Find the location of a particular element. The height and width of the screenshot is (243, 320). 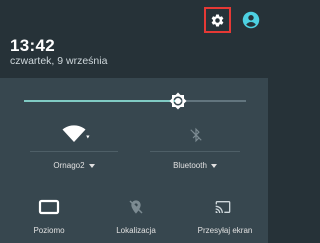

location-off-icon is located at coordinates (136, 207).